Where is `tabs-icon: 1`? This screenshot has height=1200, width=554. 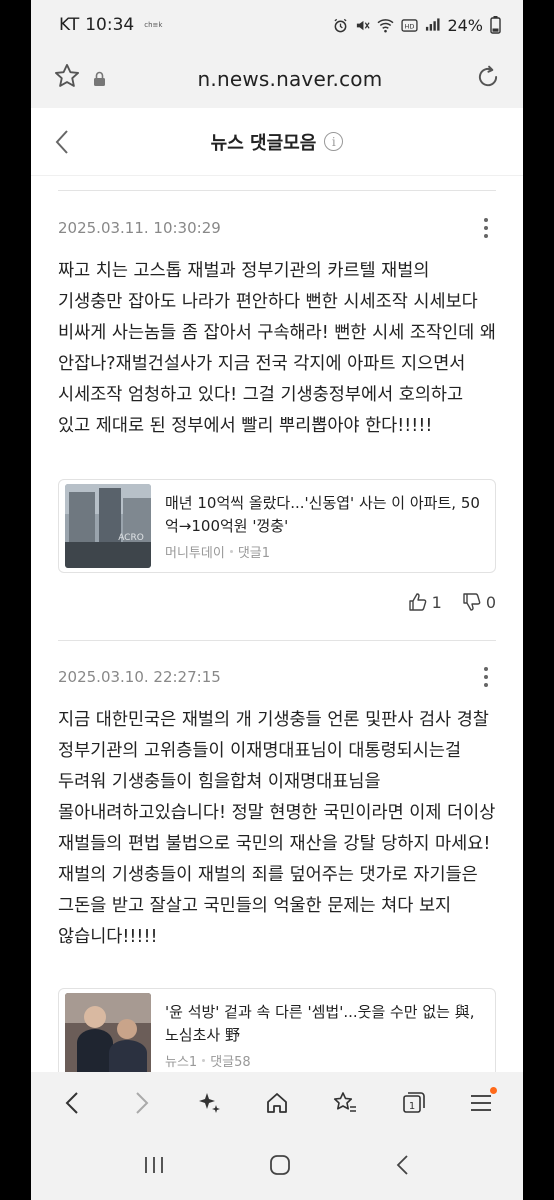 tabs-icon: 1 is located at coordinates (413, 1103).